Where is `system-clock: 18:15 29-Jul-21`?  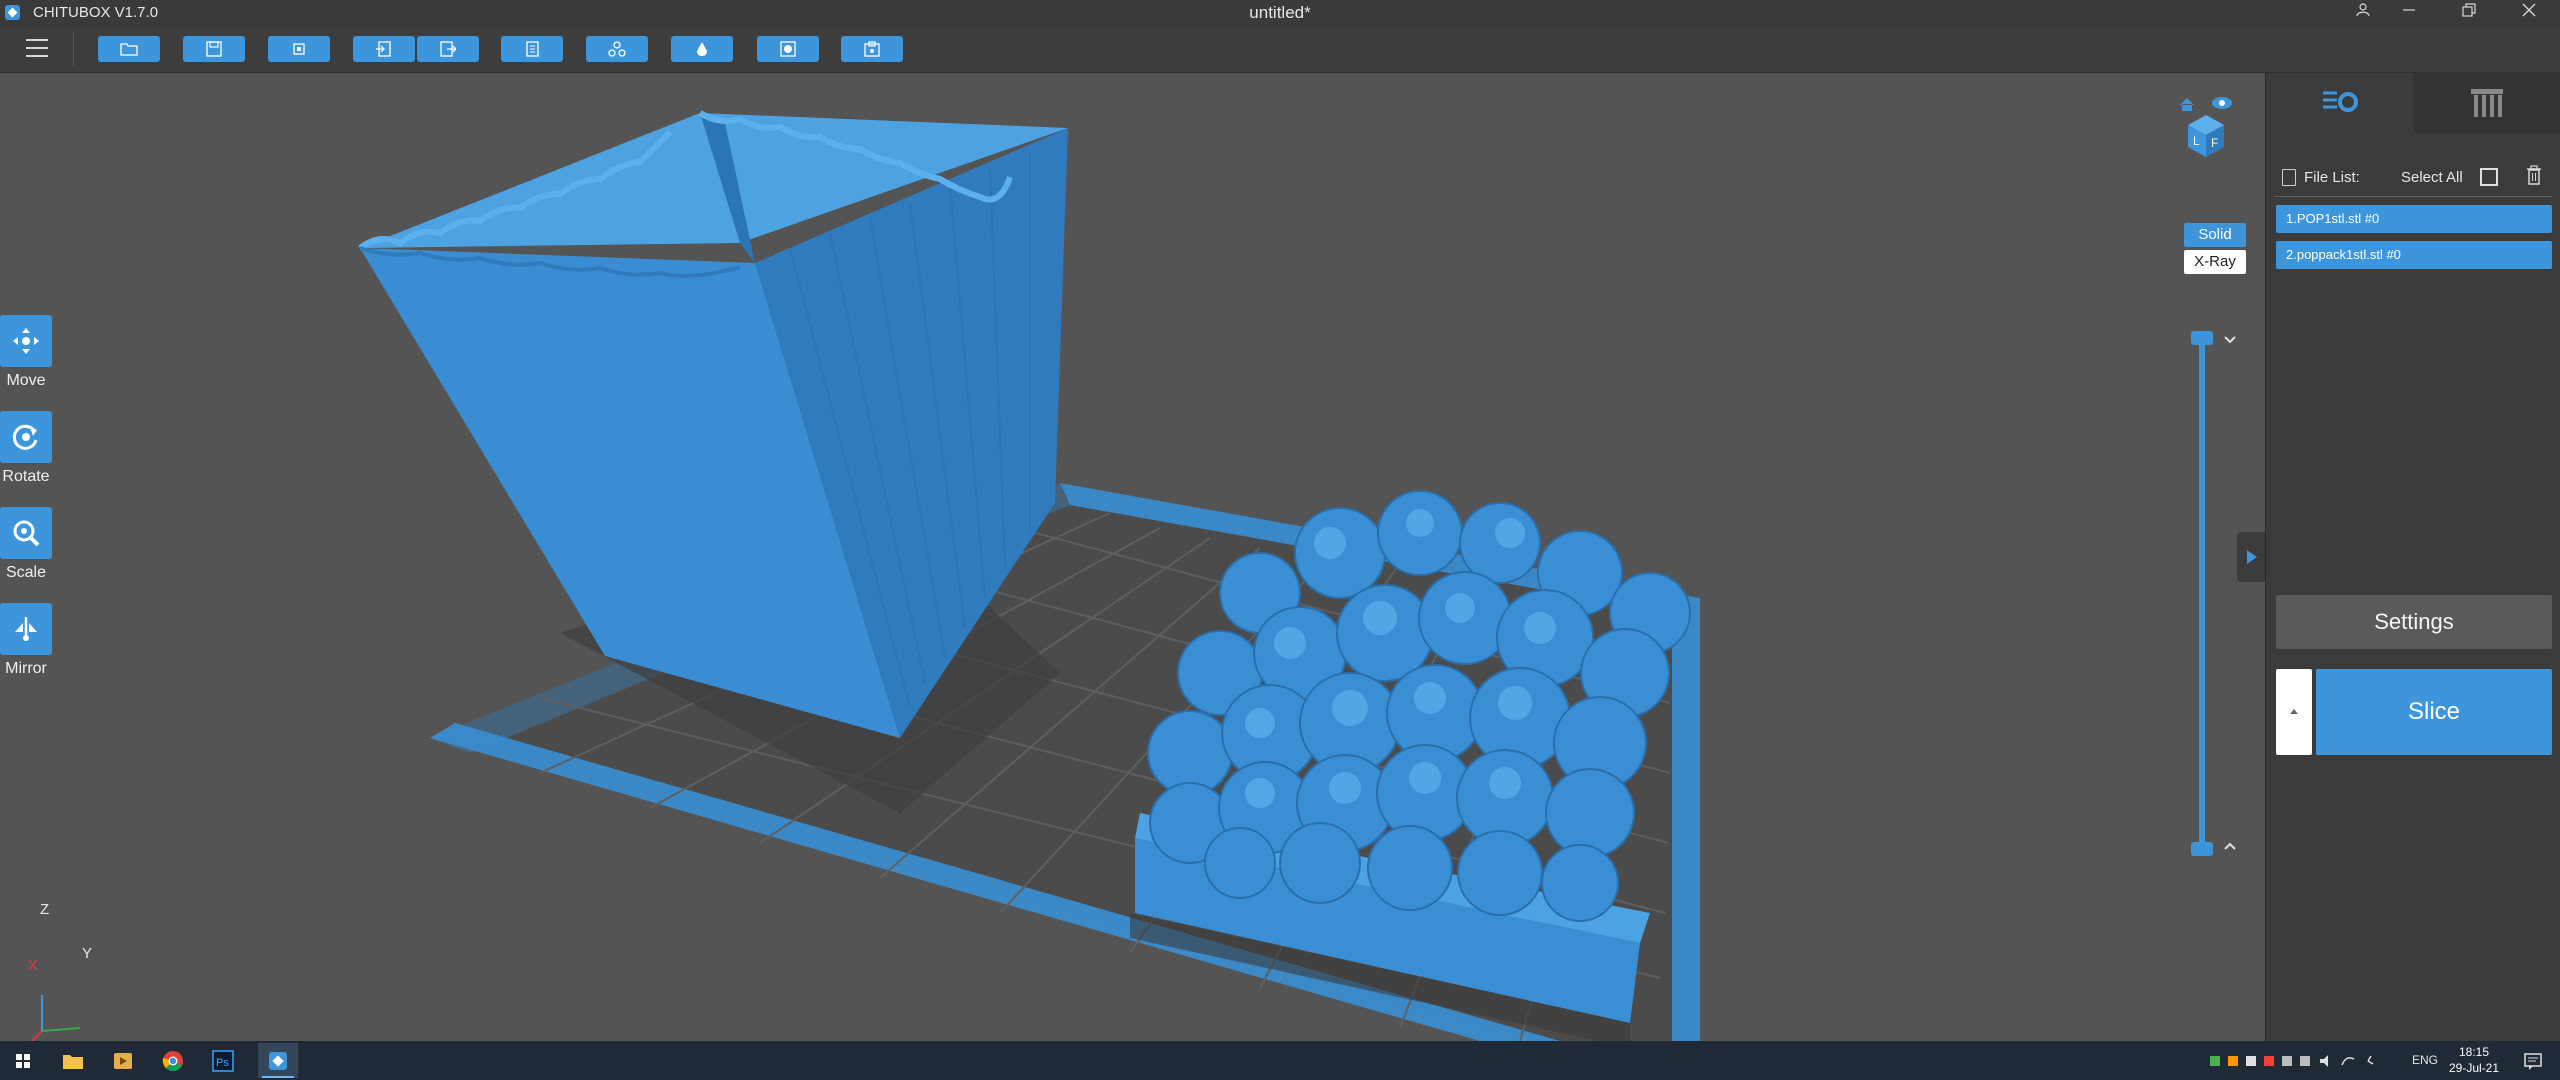
system-clock: 18:15 29-Jul-21 is located at coordinates (2474, 1060).